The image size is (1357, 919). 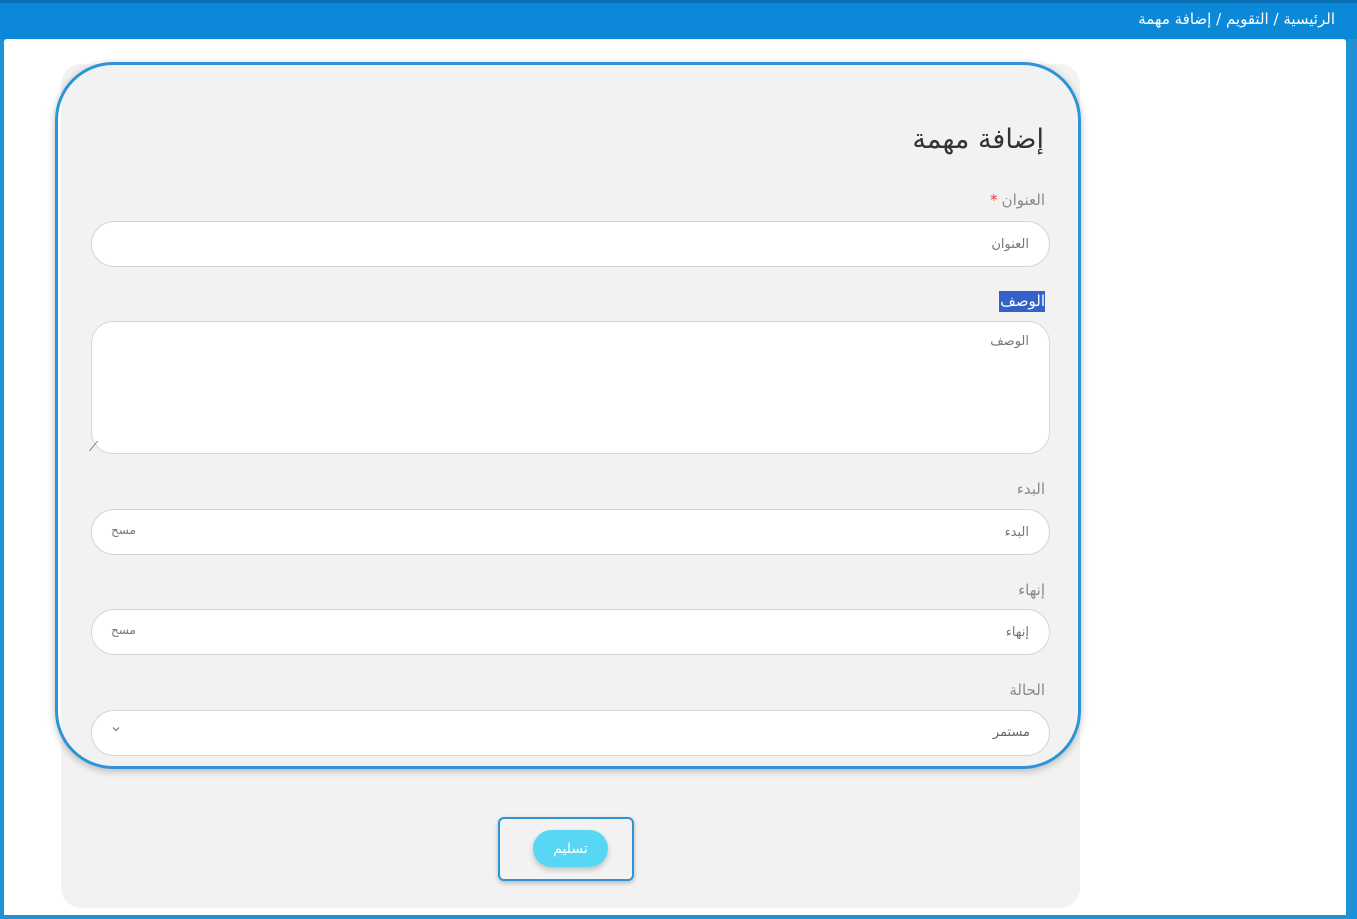 What do you see at coordinates (123, 630) in the screenshot?
I see `end-clear-button: مسح` at bounding box center [123, 630].